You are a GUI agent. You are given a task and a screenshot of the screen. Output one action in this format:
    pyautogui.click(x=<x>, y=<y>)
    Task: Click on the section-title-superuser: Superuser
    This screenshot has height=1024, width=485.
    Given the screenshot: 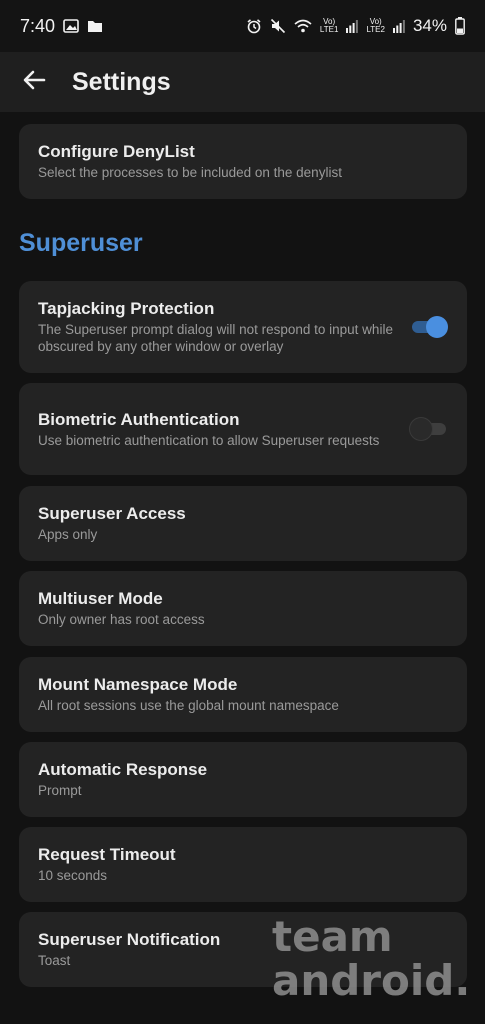 What is the action you would take?
    pyautogui.click(x=81, y=243)
    